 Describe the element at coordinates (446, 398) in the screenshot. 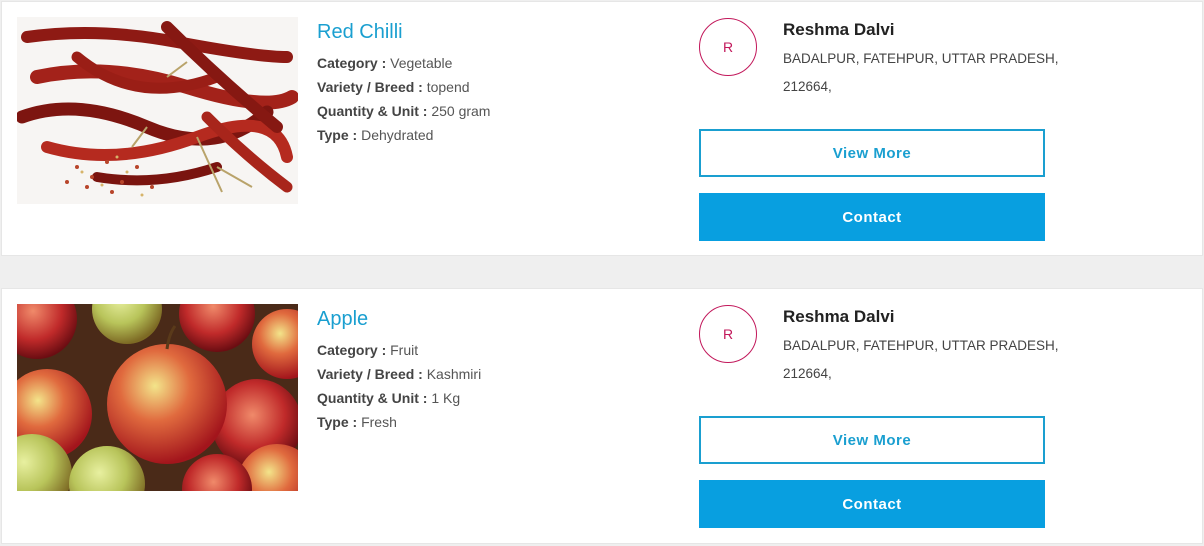

I see `spec-value: 1 Kg` at that location.